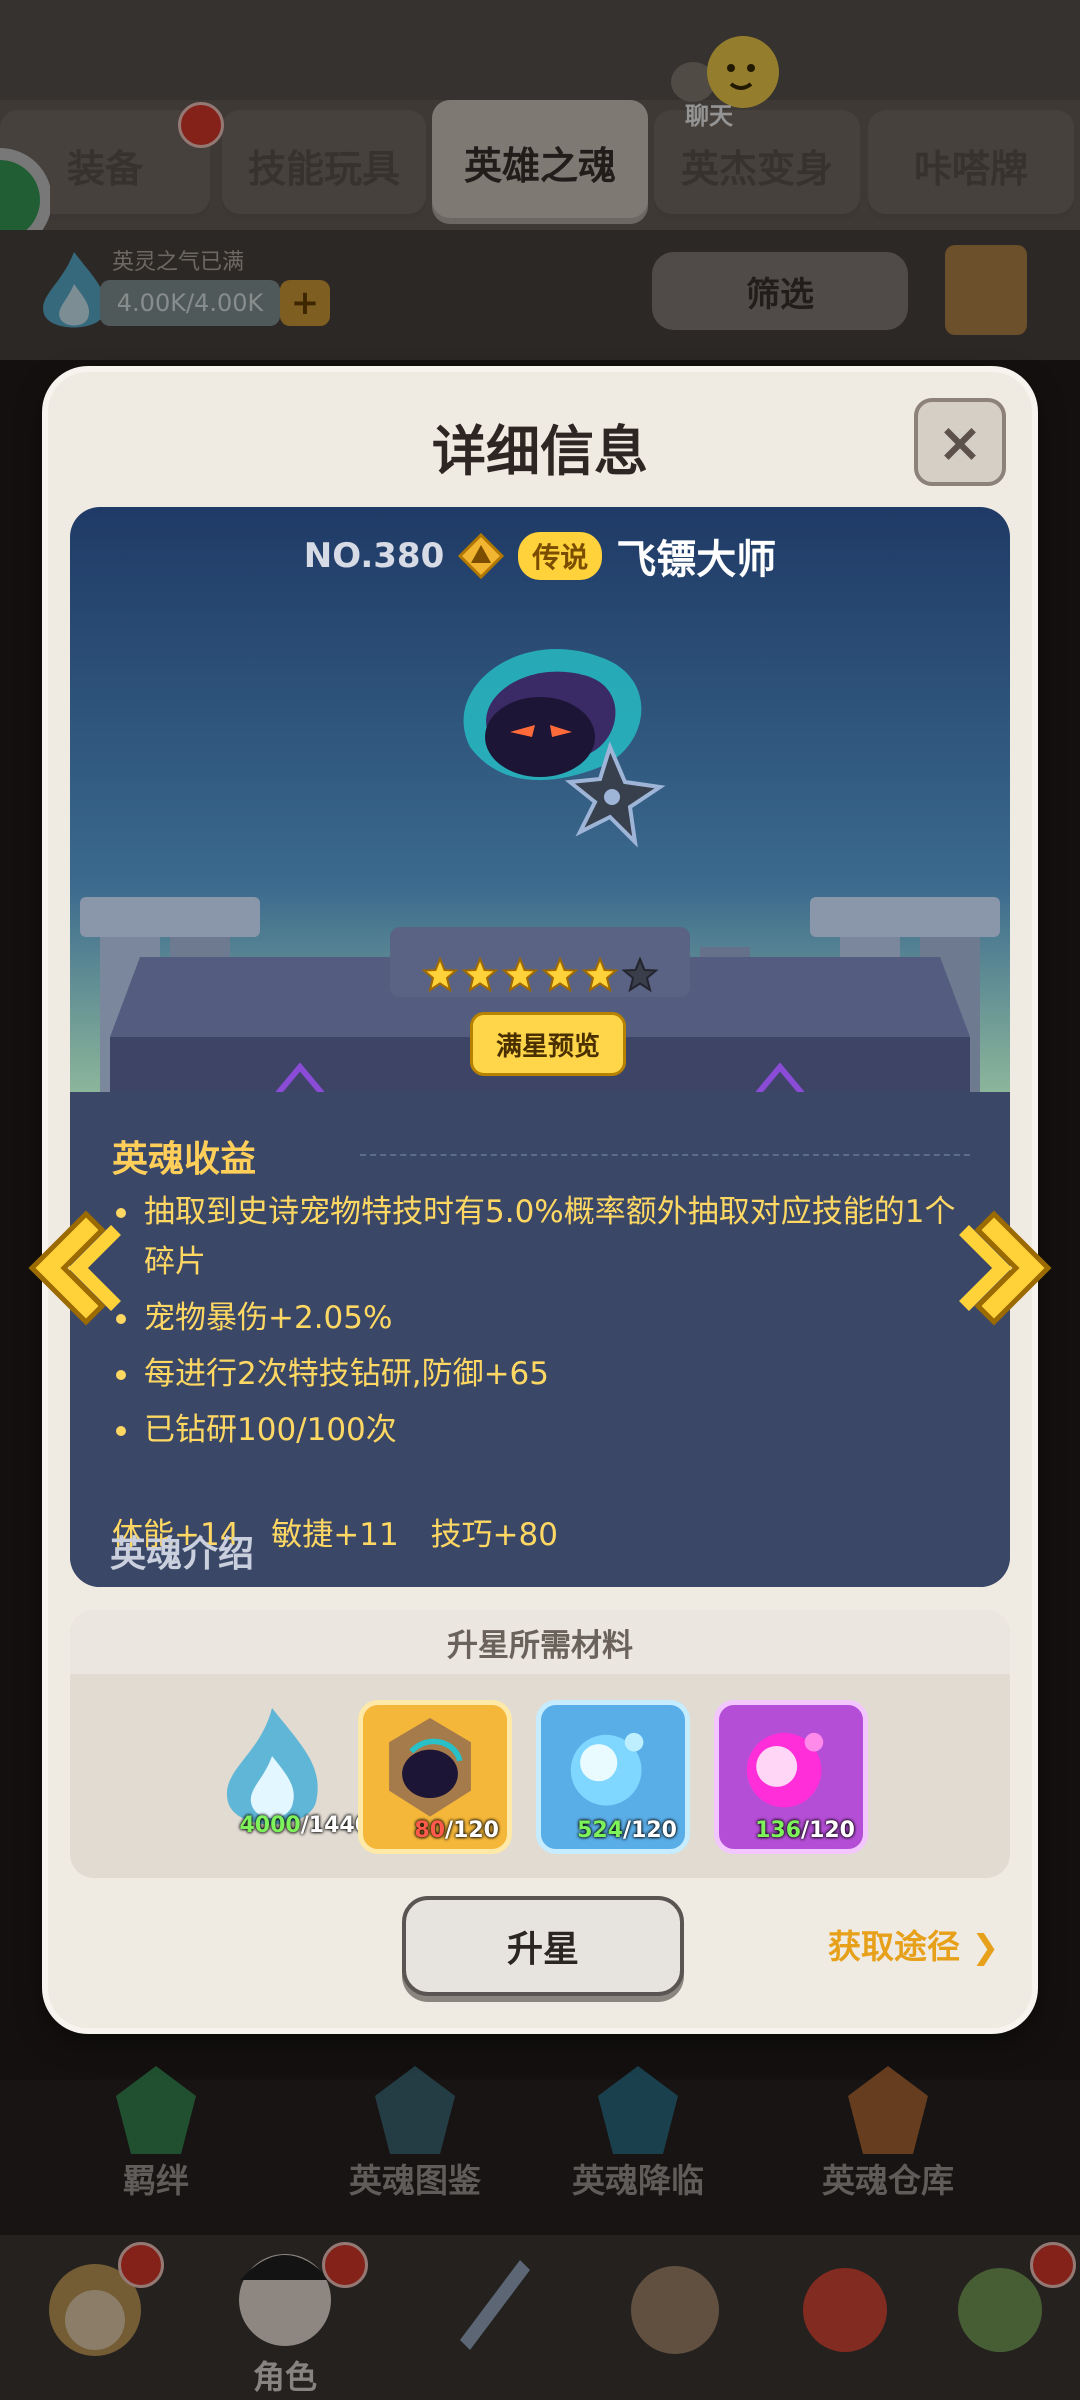 Image resolution: width=1080 pixels, height=2400 pixels. I want to click on material-have: 136, so click(778, 1830).